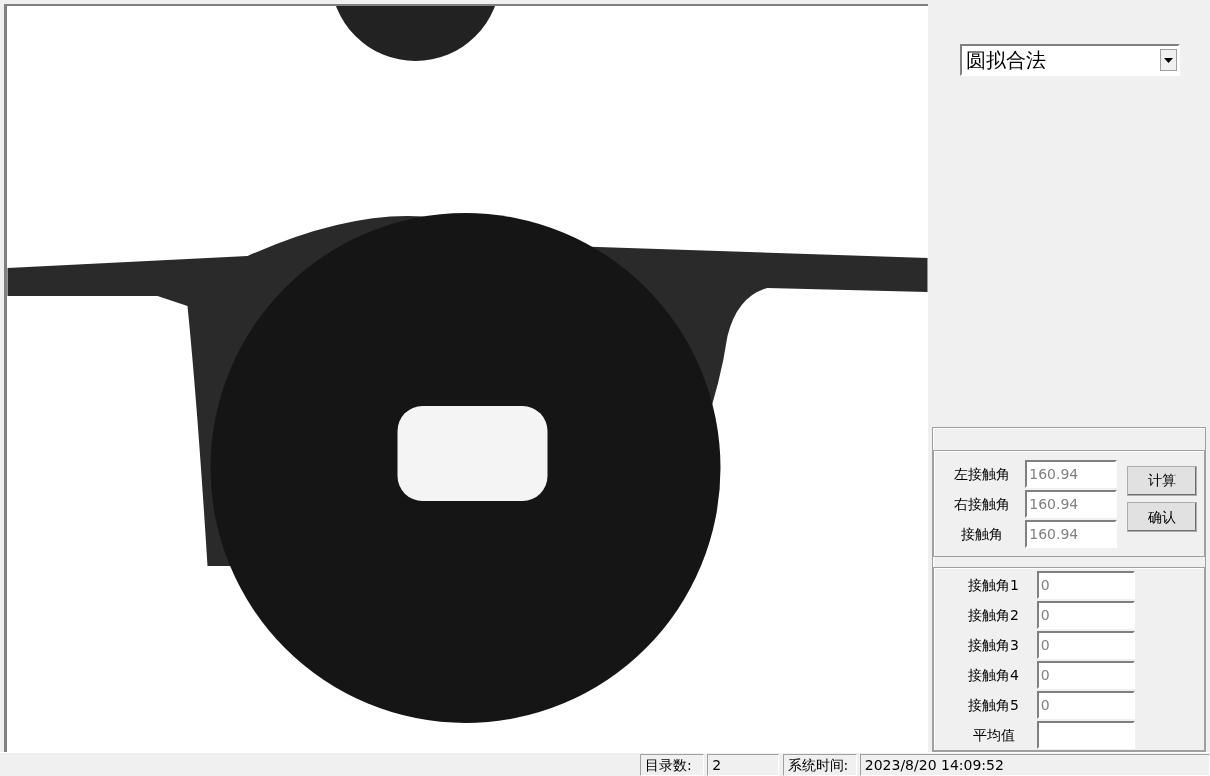 This screenshot has width=1210, height=776. I want to click on record-label: 接触角3, so click(993, 645).